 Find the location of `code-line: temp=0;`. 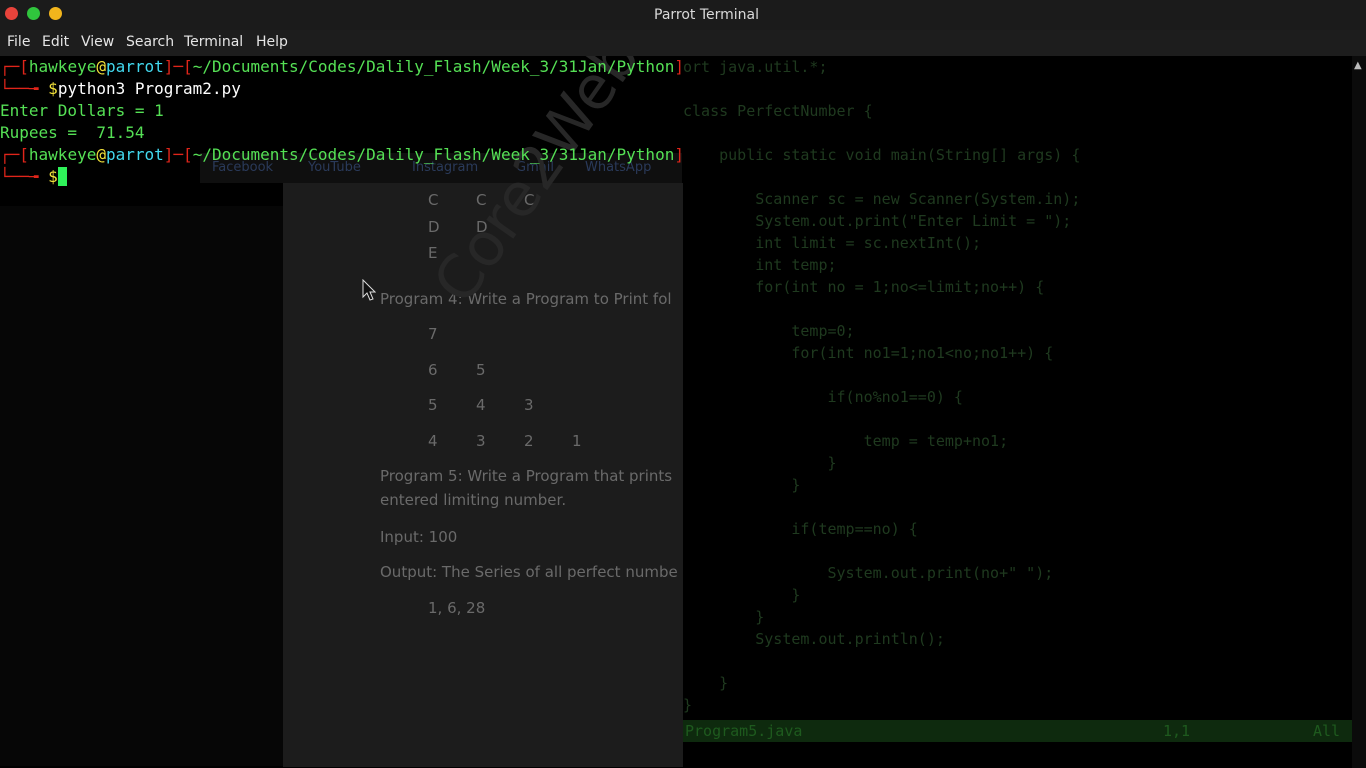

code-line: temp=0; is located at coordinates (769, 331).